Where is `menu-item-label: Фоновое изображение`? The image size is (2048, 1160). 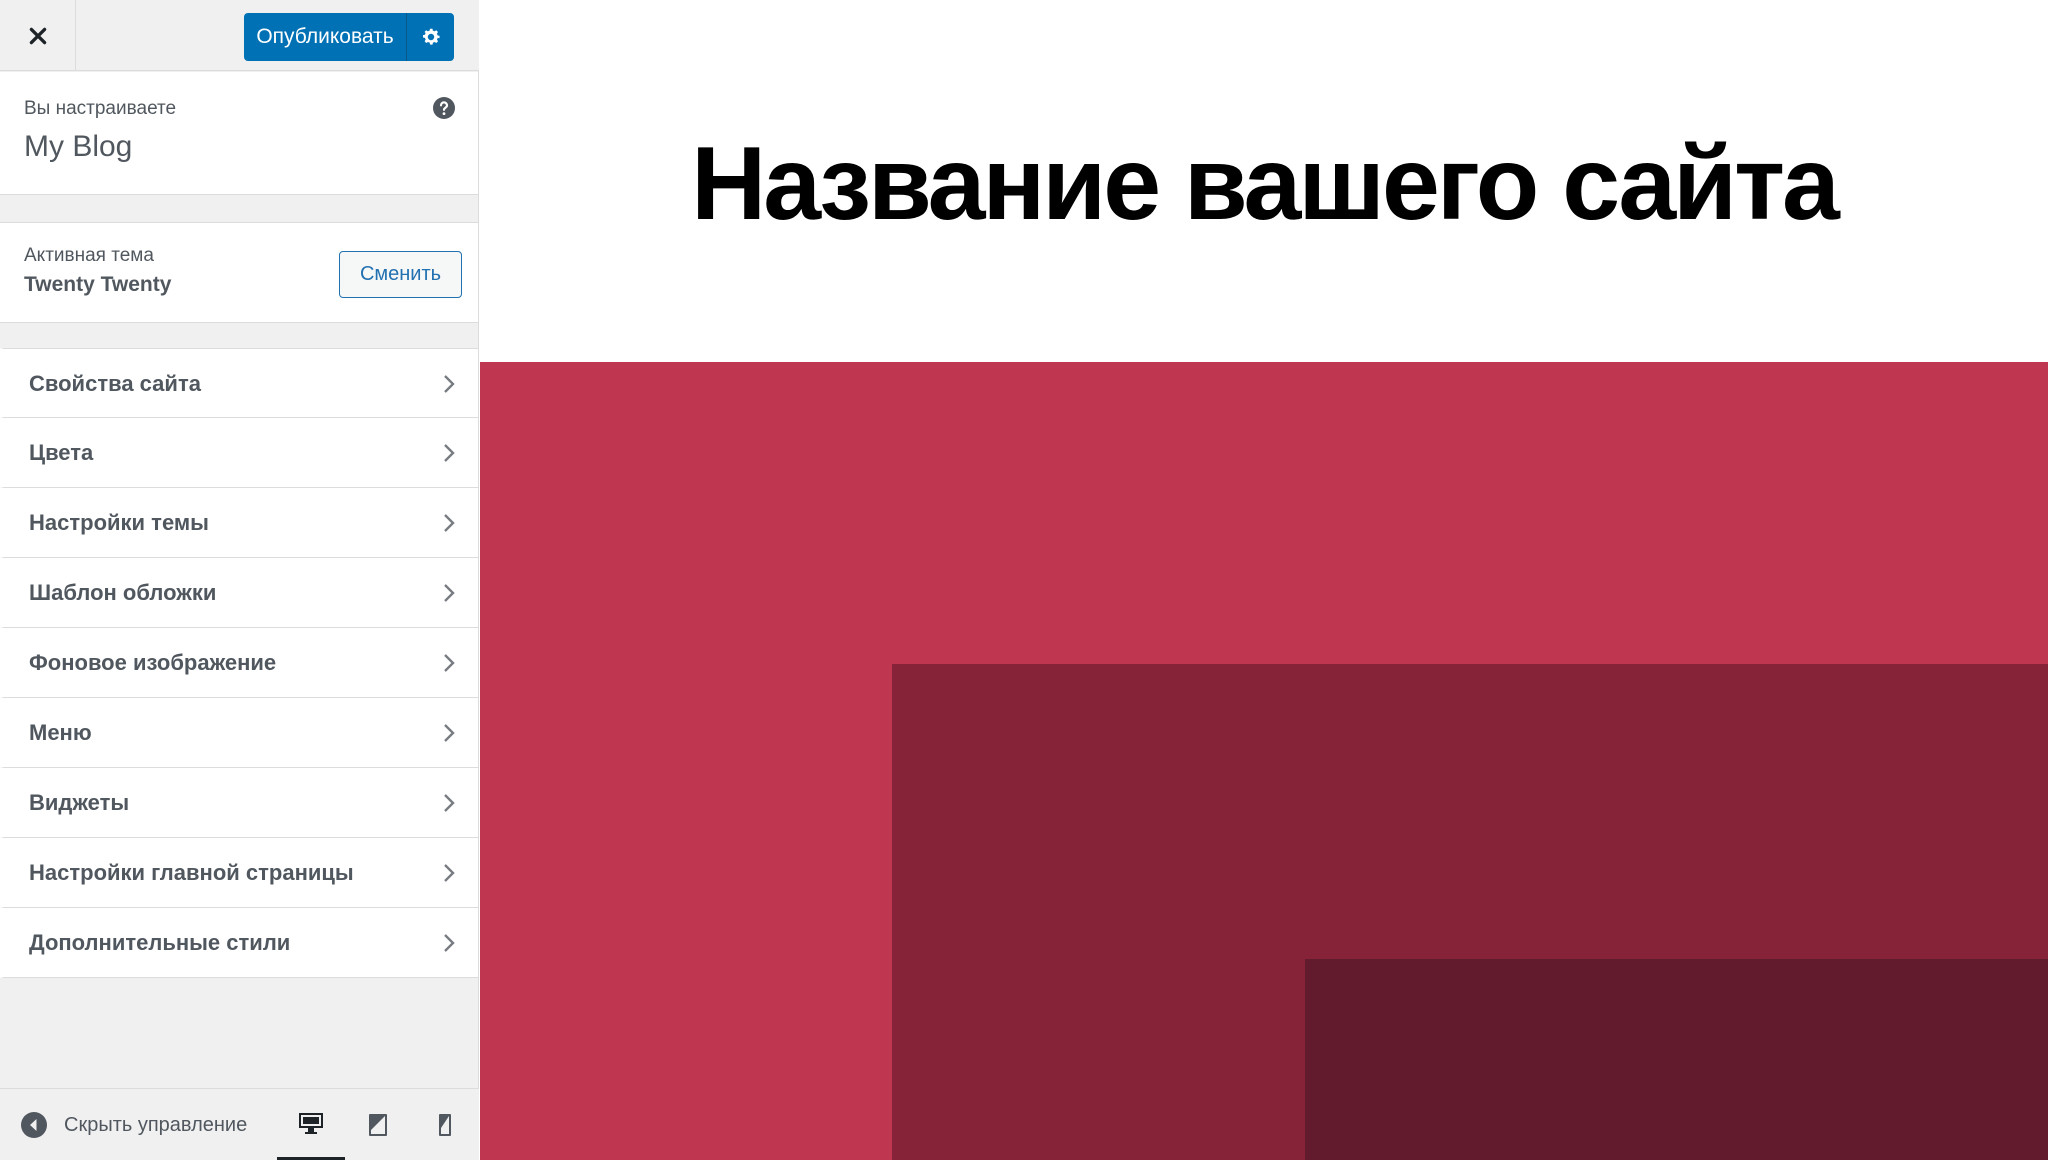
menu-item-label: Фоновое изображение is located at coordinates (153, 662).